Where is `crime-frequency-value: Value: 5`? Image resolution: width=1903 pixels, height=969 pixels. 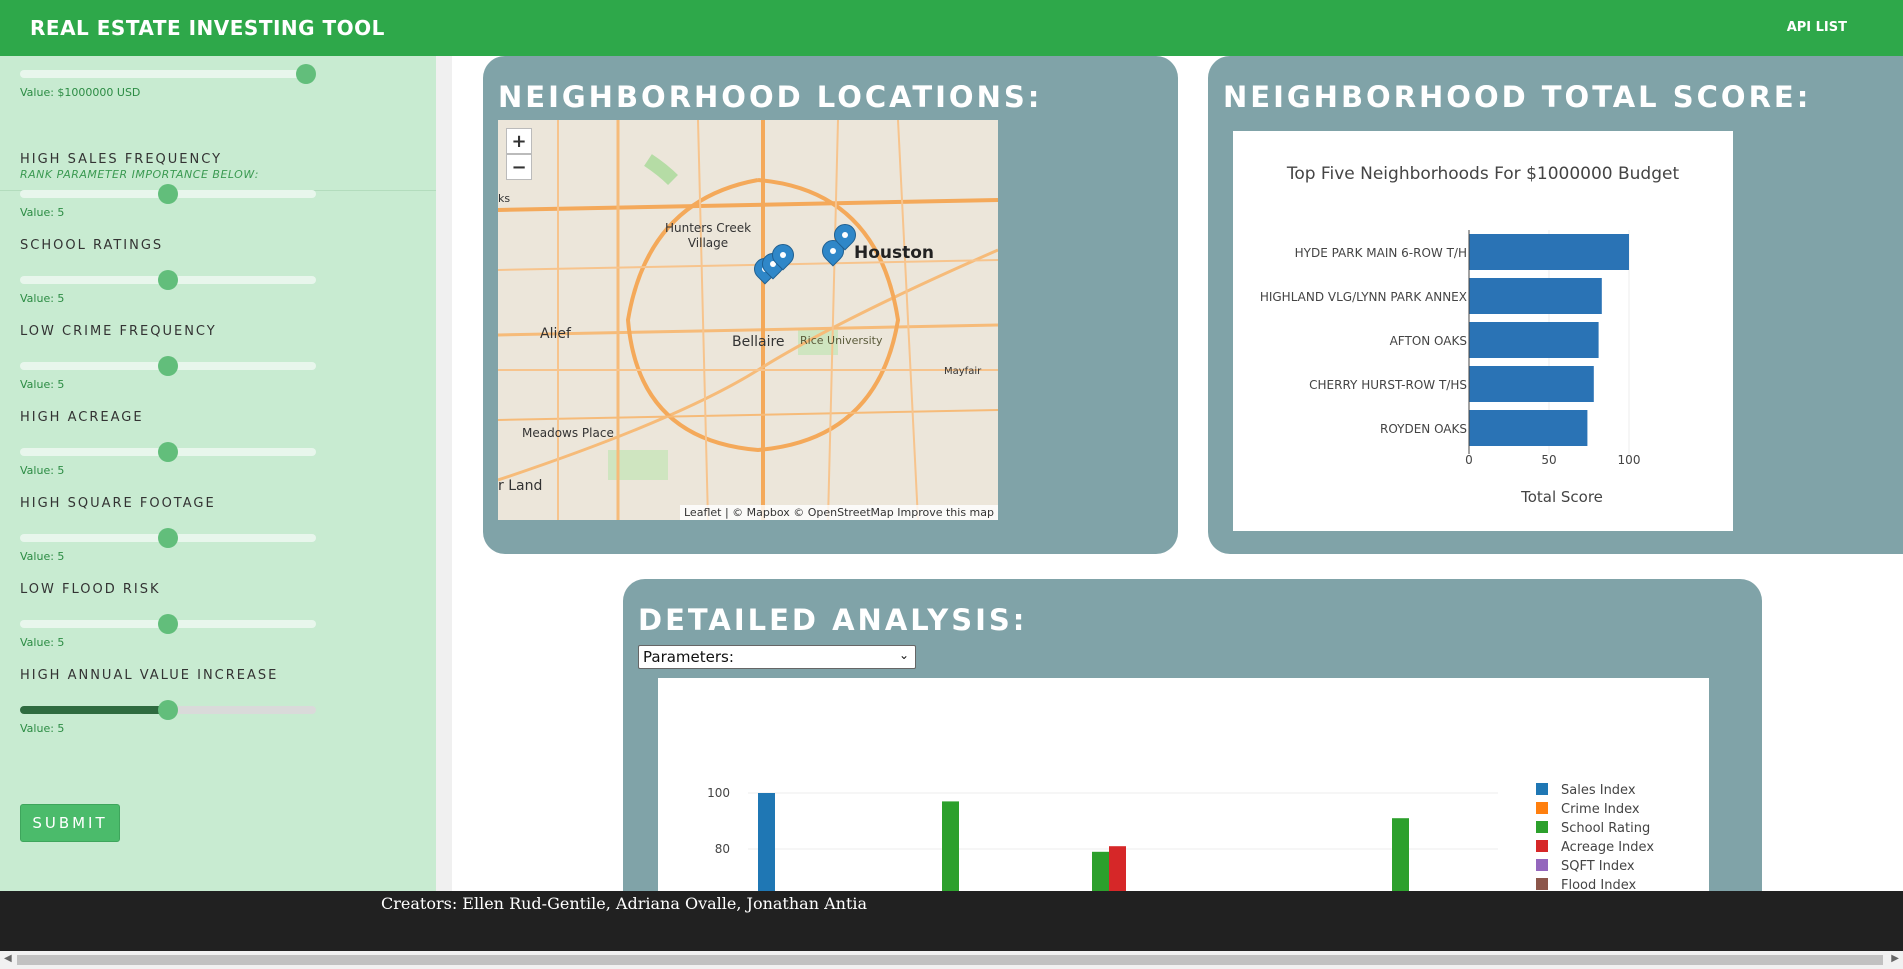
crime-frequency-value: Value: 5 is located at coordinates (42, 384).